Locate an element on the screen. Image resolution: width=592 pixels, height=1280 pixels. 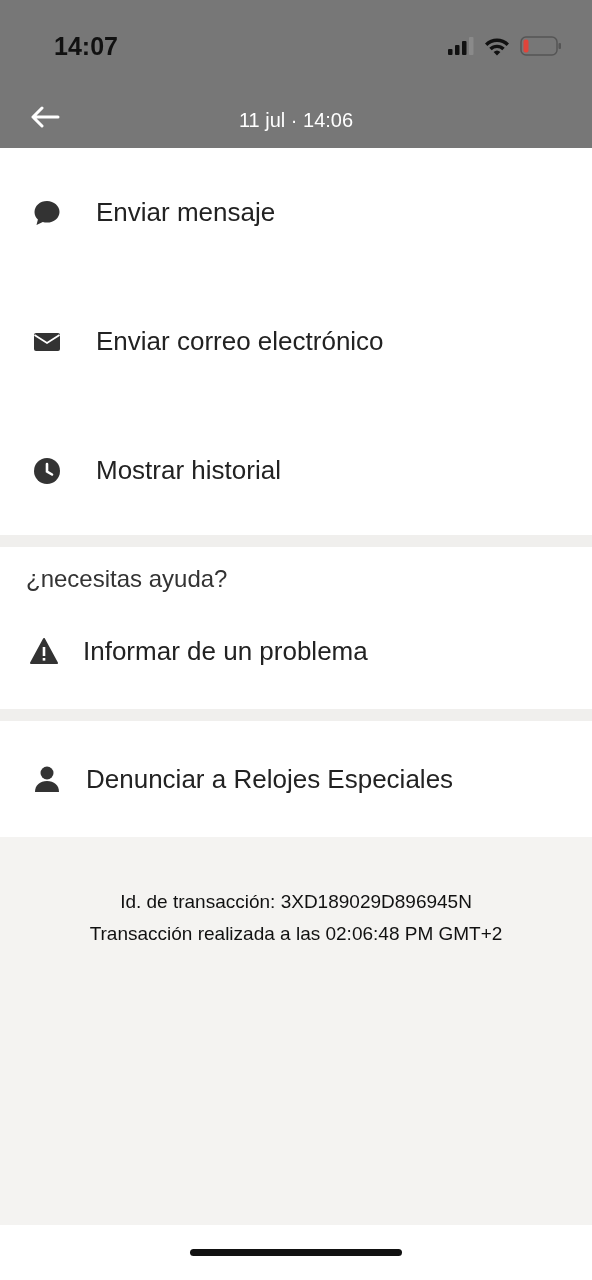
menu-item: Enviar correo electrónico is located at coordinates (296, 341).